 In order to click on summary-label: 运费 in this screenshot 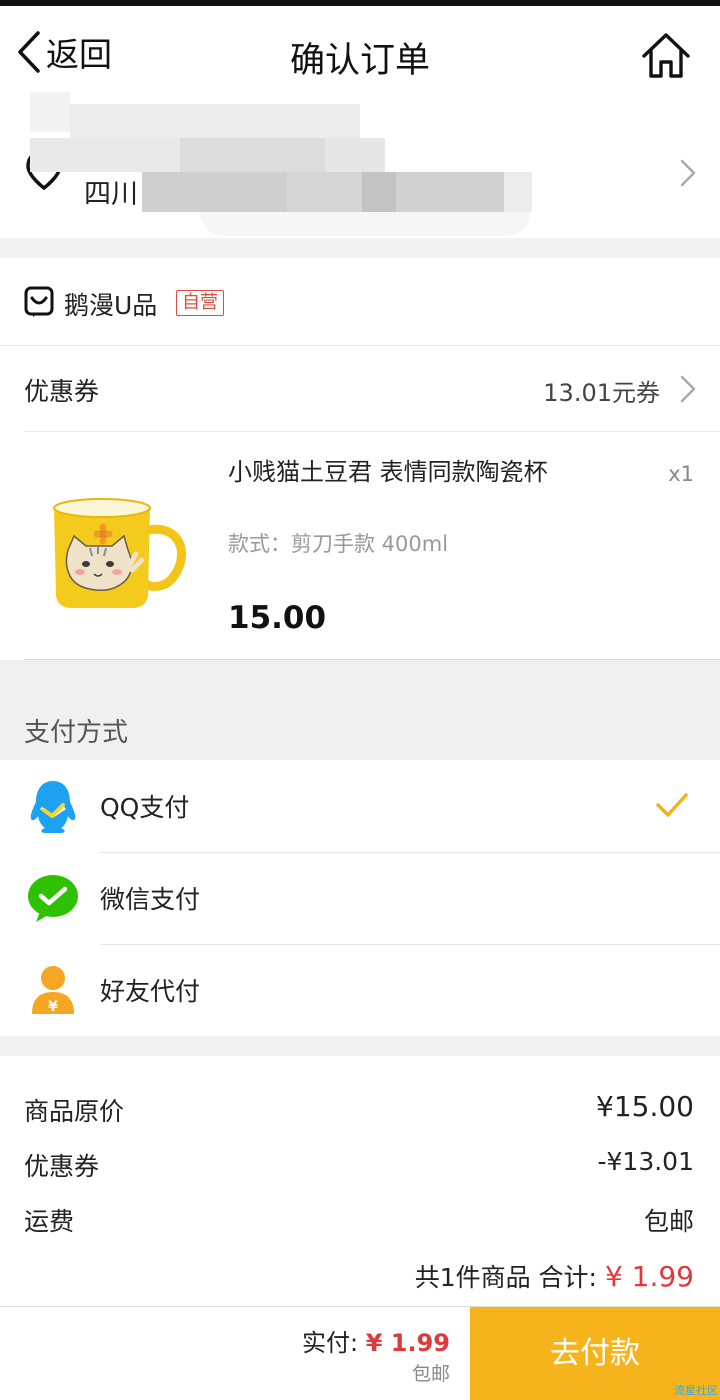, I will do `click(49, 1221)`.